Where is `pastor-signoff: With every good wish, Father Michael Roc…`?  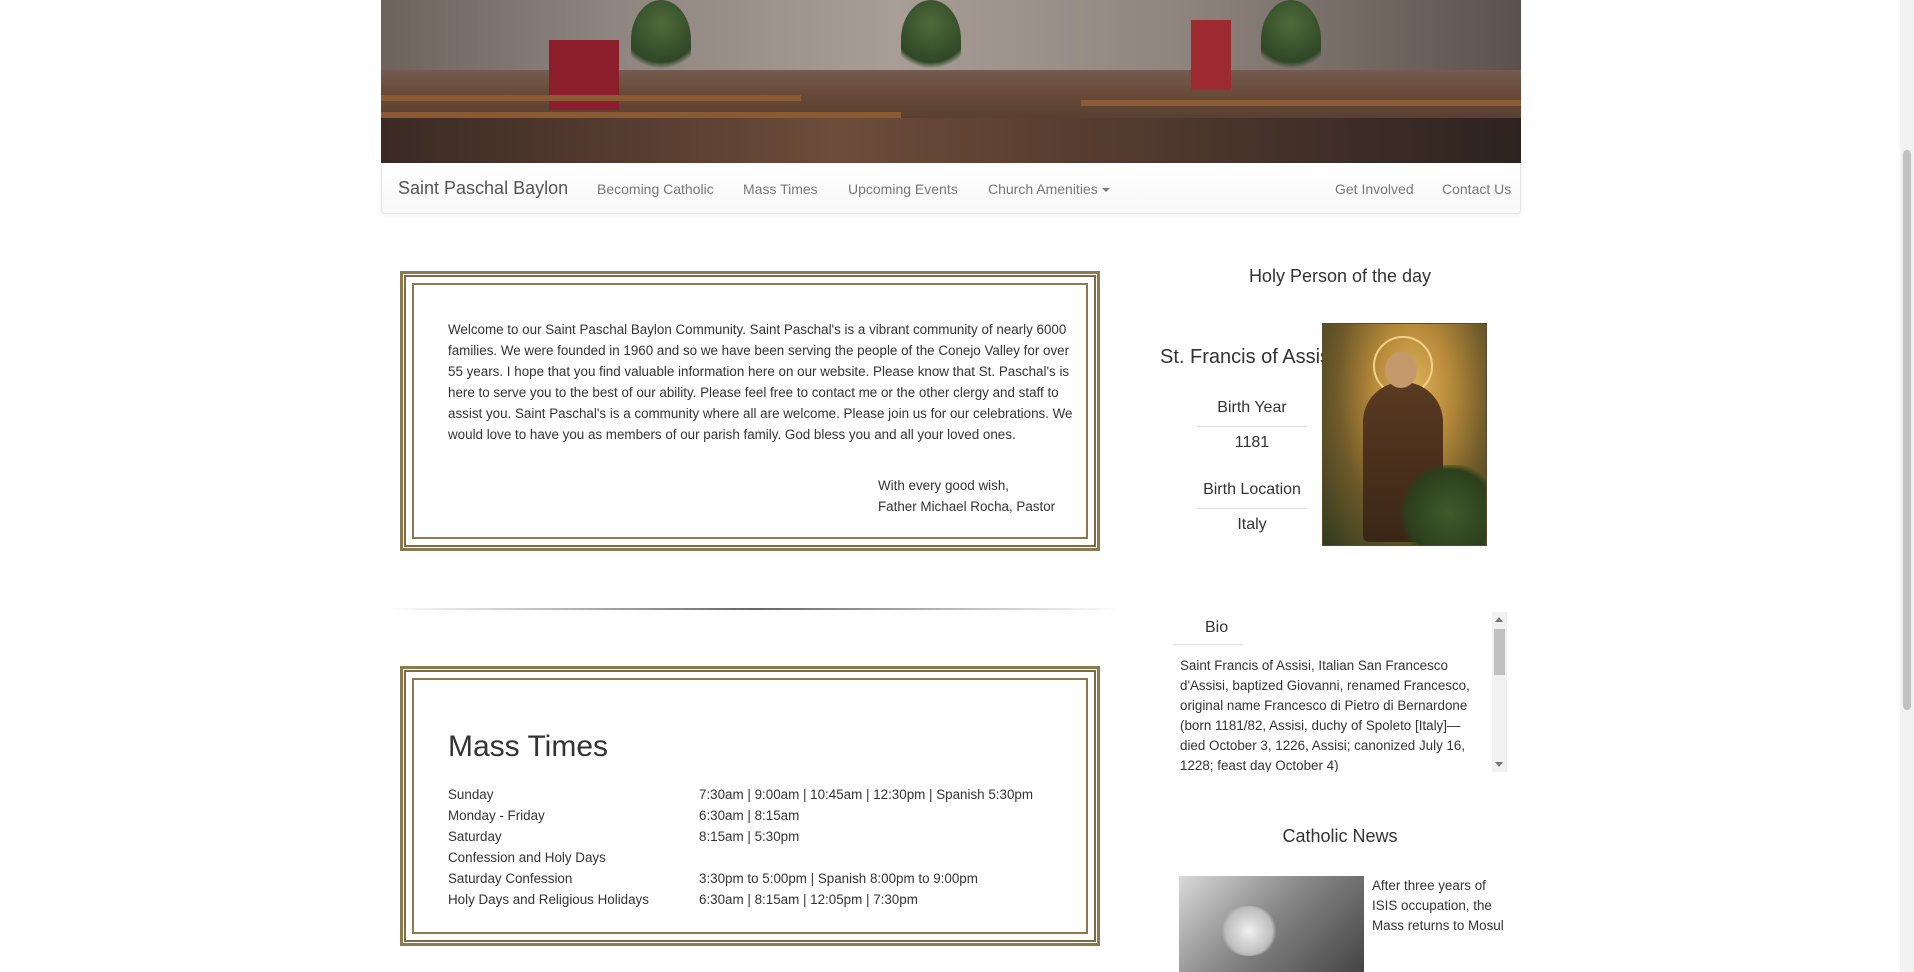
pastor-signoff: With every good wish, Father Michael Roc… is located at coordinates (966, 496).